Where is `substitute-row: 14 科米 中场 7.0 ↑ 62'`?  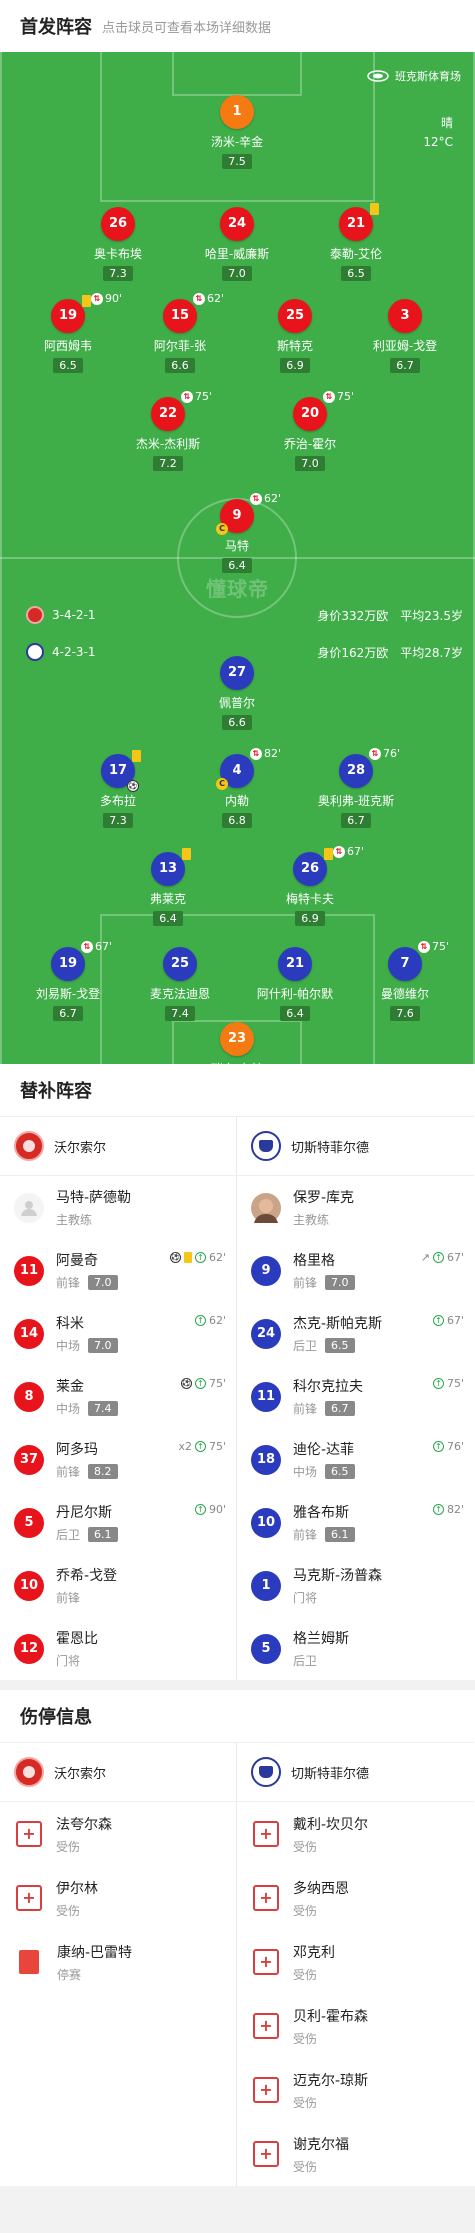 substitute-row: 14 科米 中场 7.0 ↑ 62' is located at coordinates (118, 1333).